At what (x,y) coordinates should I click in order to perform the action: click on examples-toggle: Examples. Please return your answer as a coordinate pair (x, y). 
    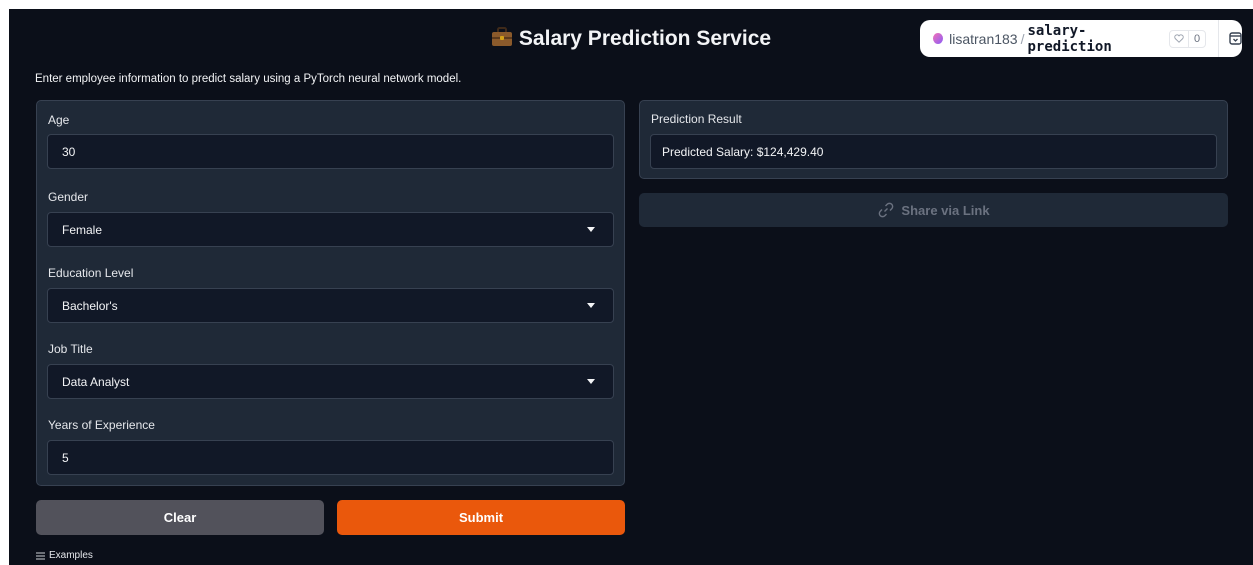
    Looking at the image, I should click on (64, 555).